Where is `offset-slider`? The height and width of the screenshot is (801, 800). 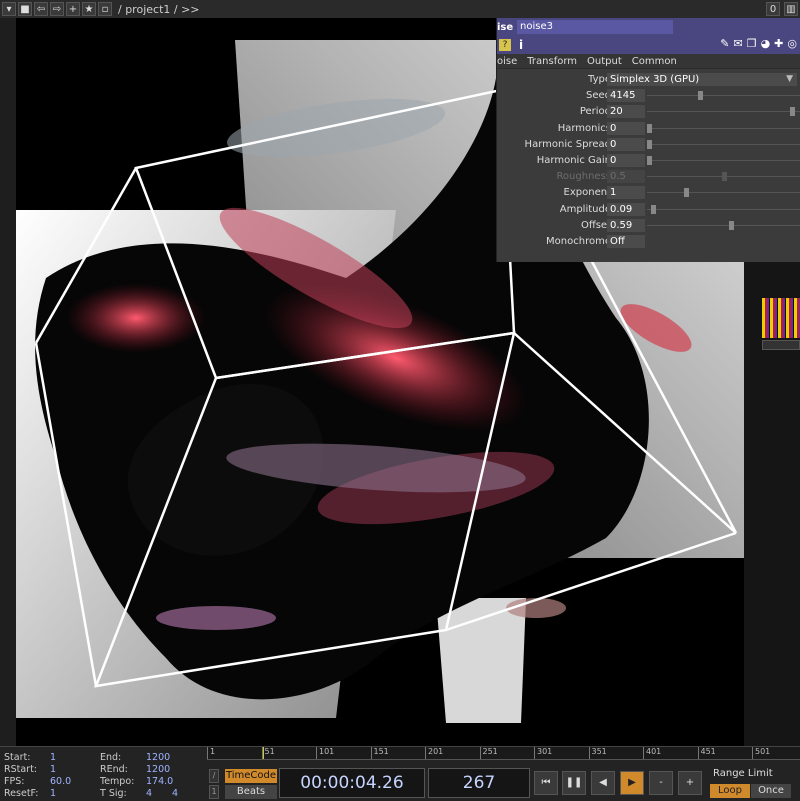 offset-slider is located at coordinates (723, 225).